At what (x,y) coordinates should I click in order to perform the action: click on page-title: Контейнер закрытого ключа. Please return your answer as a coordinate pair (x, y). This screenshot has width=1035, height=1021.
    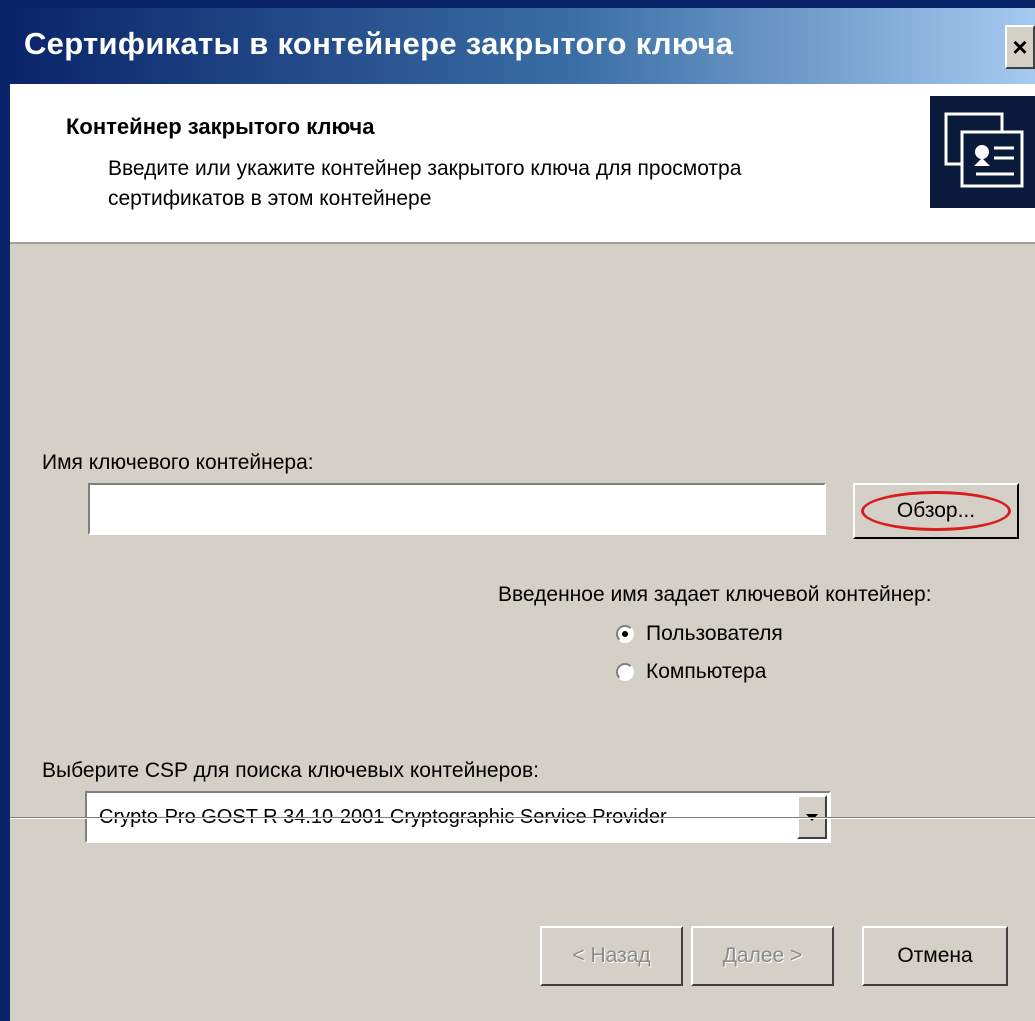
    Looking at the image, I should click on (220, 126).